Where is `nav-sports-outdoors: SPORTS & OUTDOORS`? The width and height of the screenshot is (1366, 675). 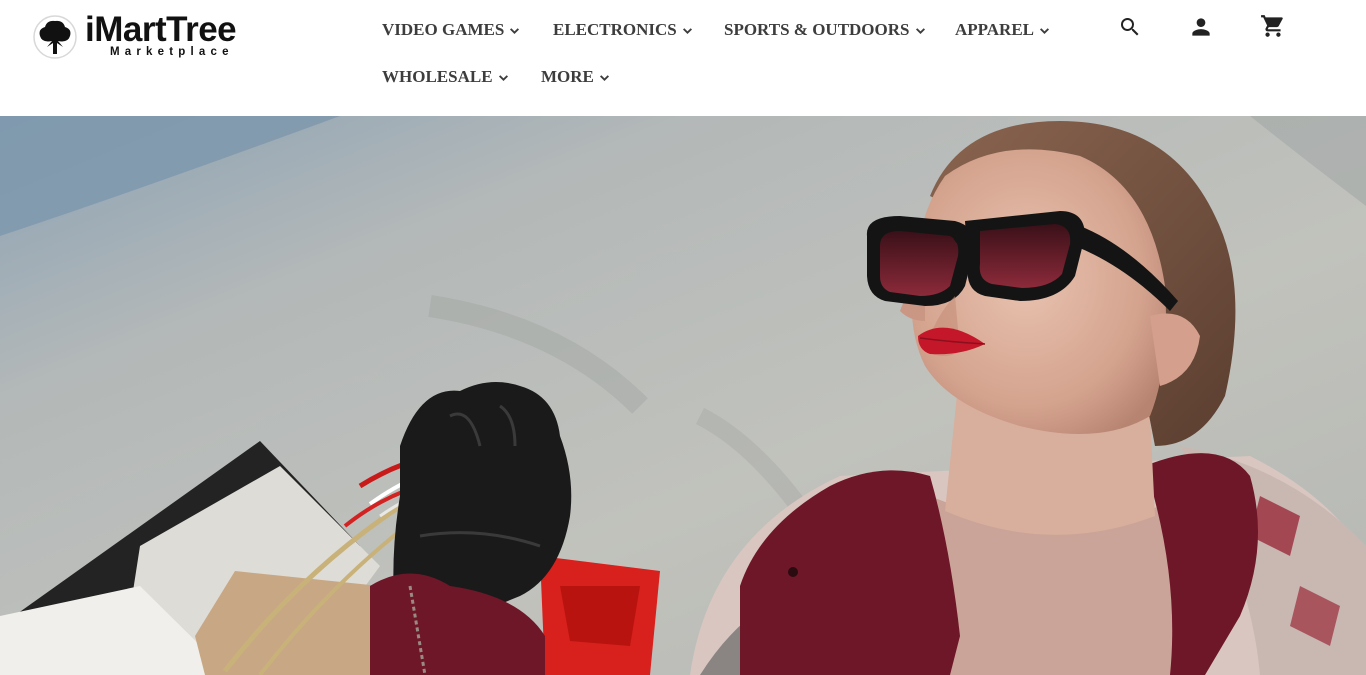
nav-sports-outdoors: SPORTS & OUTDOORS is located at coordinates (825, 30).